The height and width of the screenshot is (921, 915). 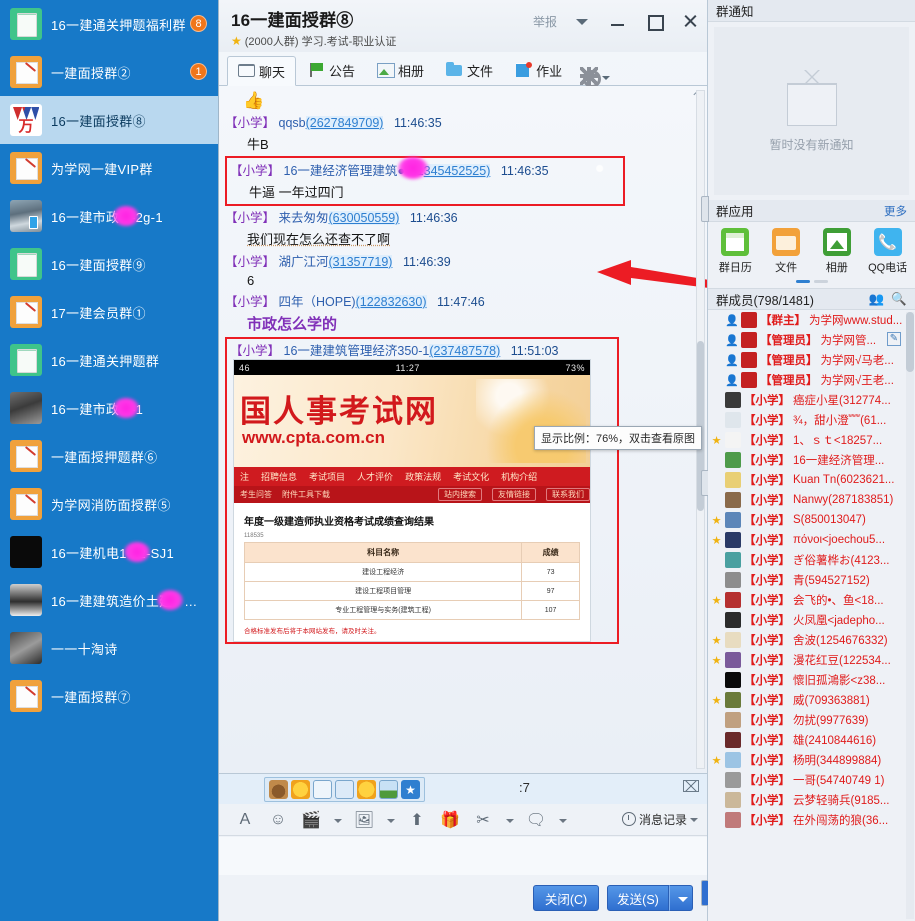 What do you see at coordinates (364, 218) in the screenshot?
I see `message-qq-number: (630050559)` at bounding box center [364, 218].